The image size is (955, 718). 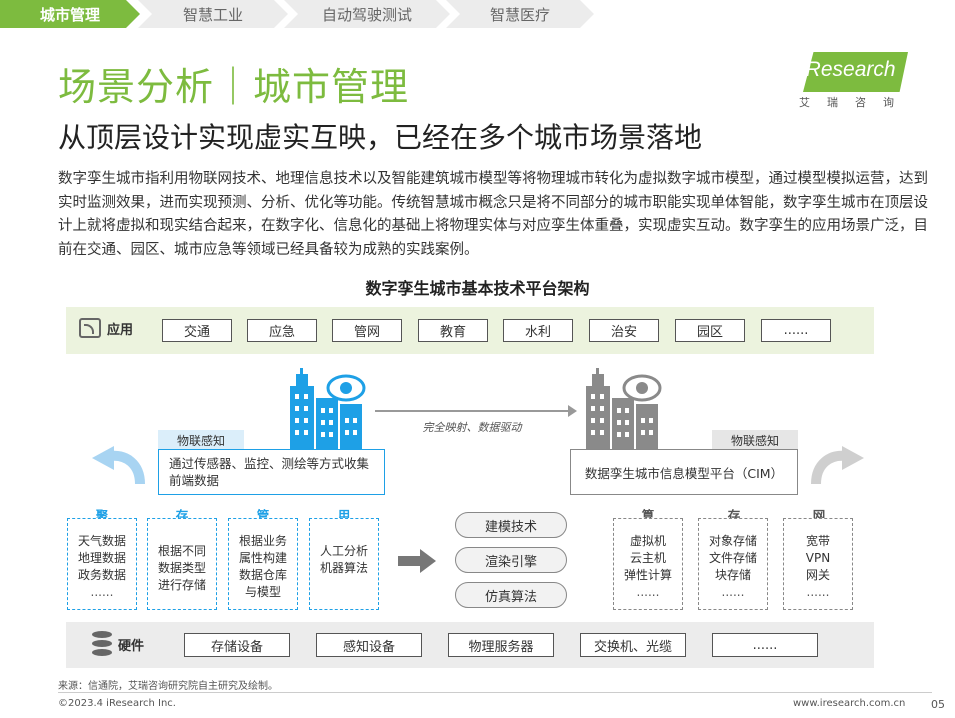 I want to click on column-line: 对象存储, so click(x=732, y=541).